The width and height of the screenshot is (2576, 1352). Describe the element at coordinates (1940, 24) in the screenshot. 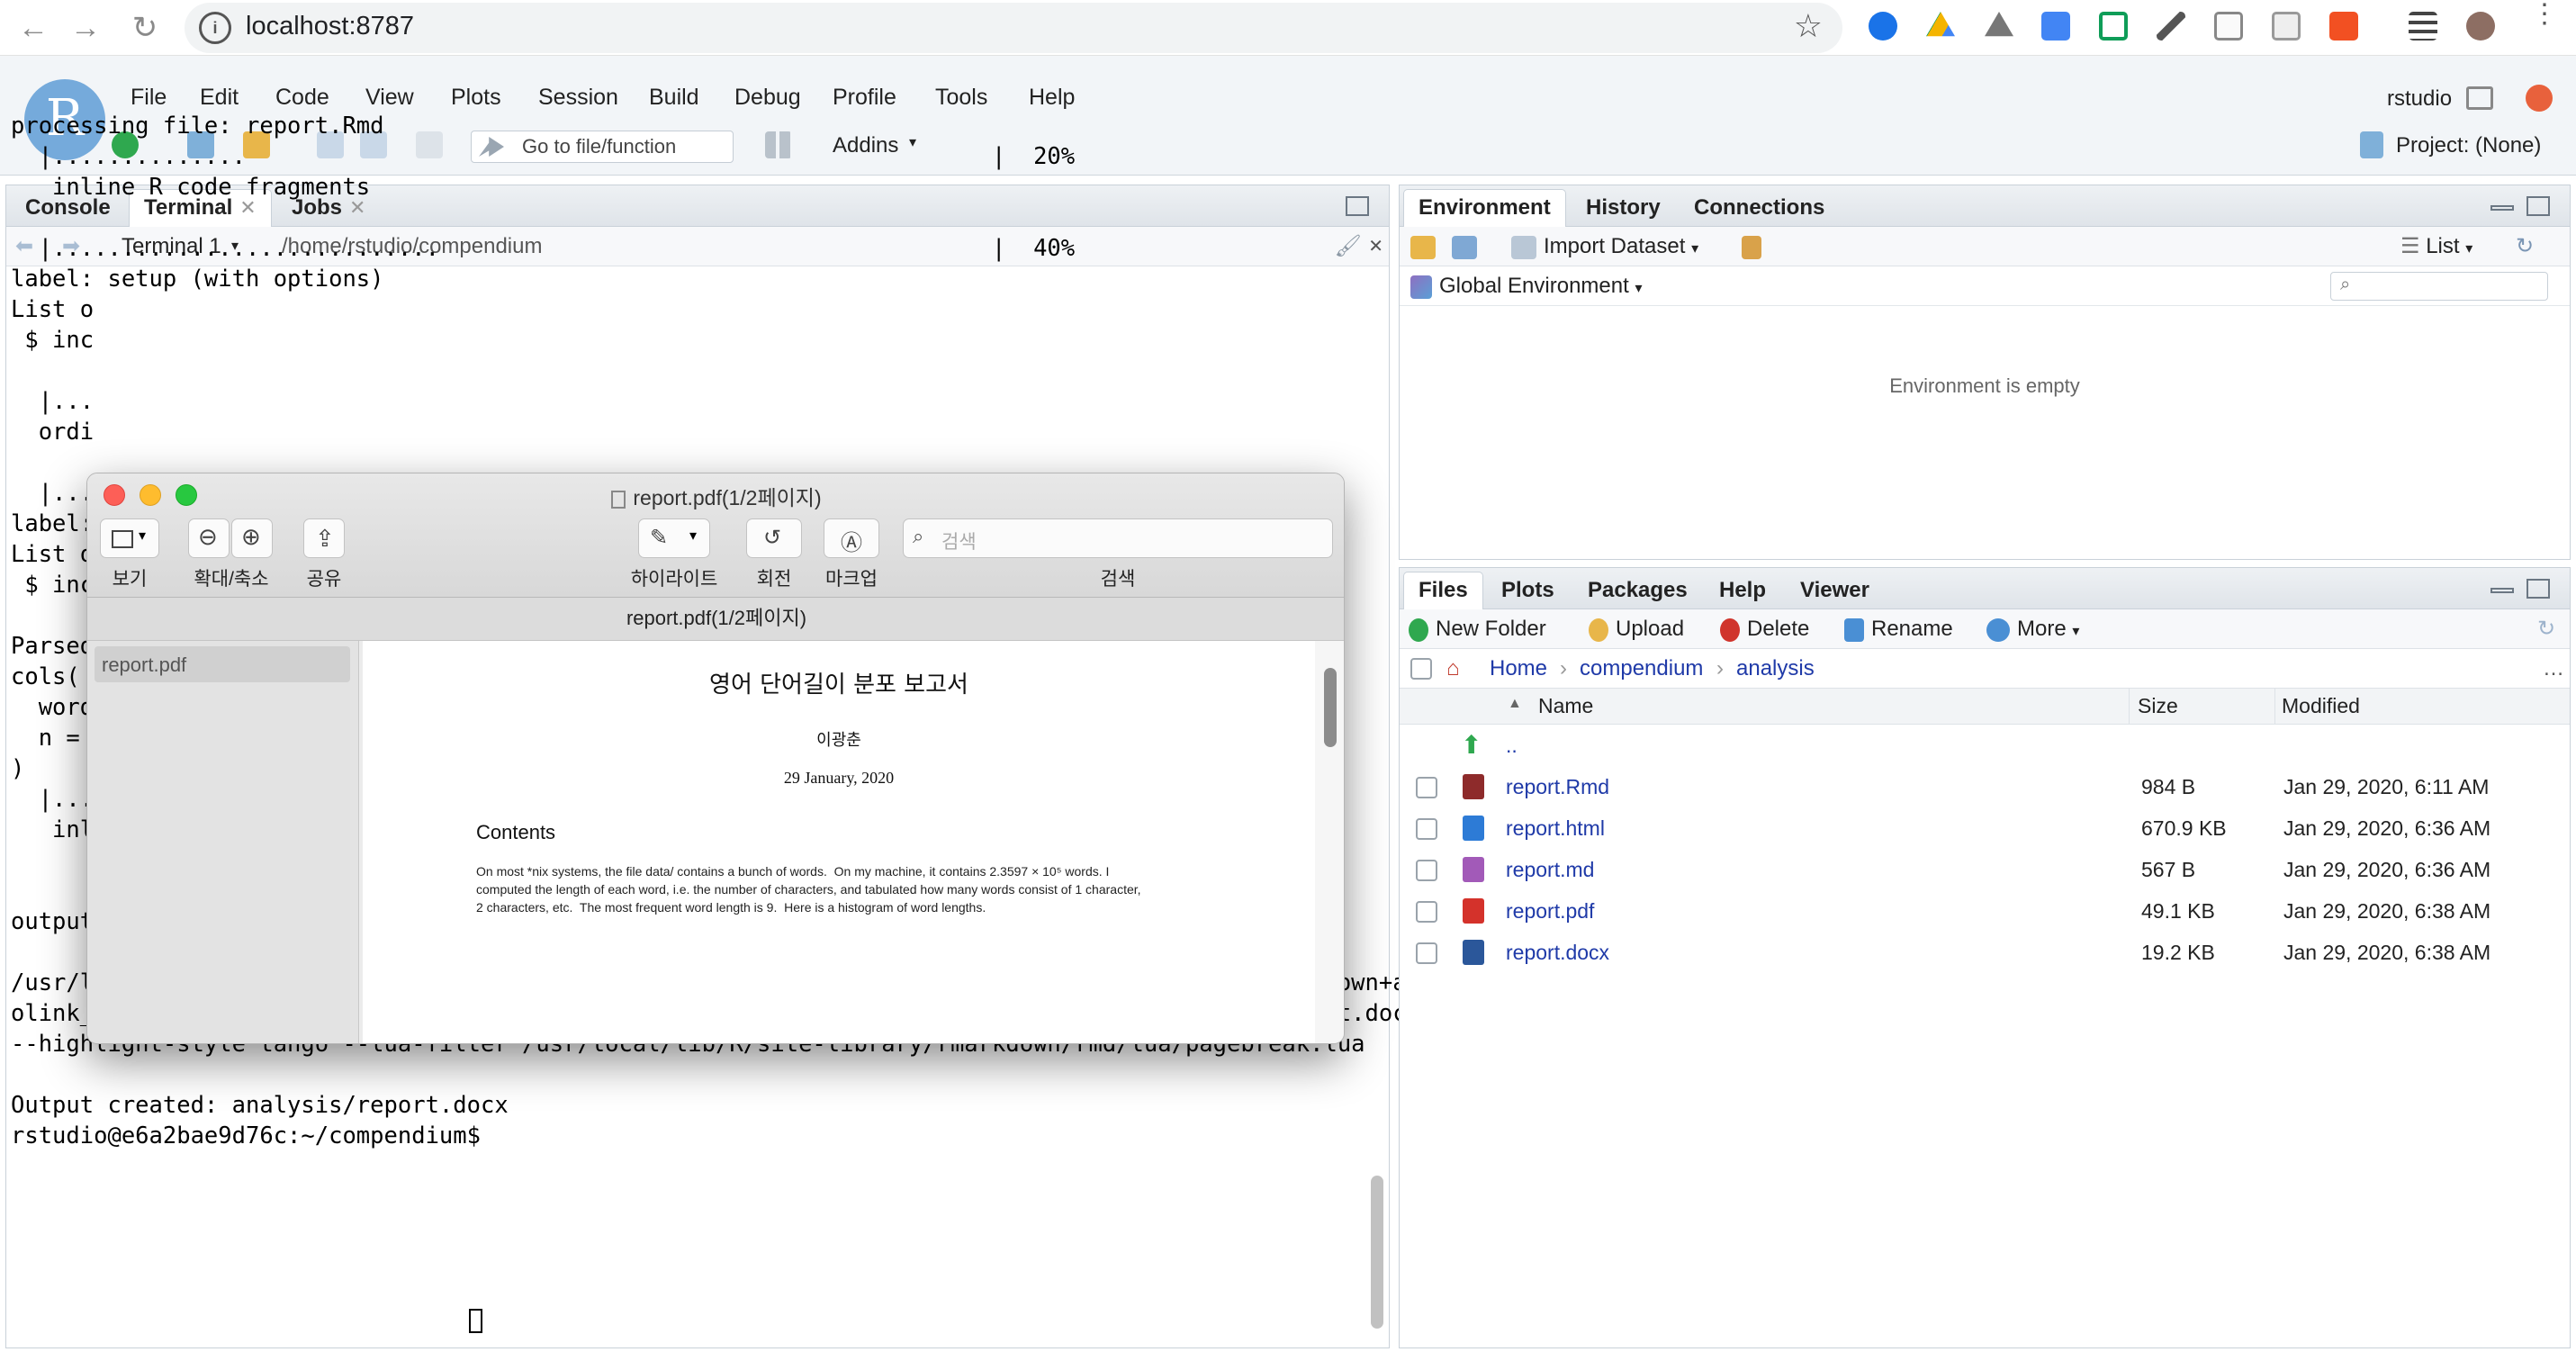

I see `google-drive-icon` at that location.